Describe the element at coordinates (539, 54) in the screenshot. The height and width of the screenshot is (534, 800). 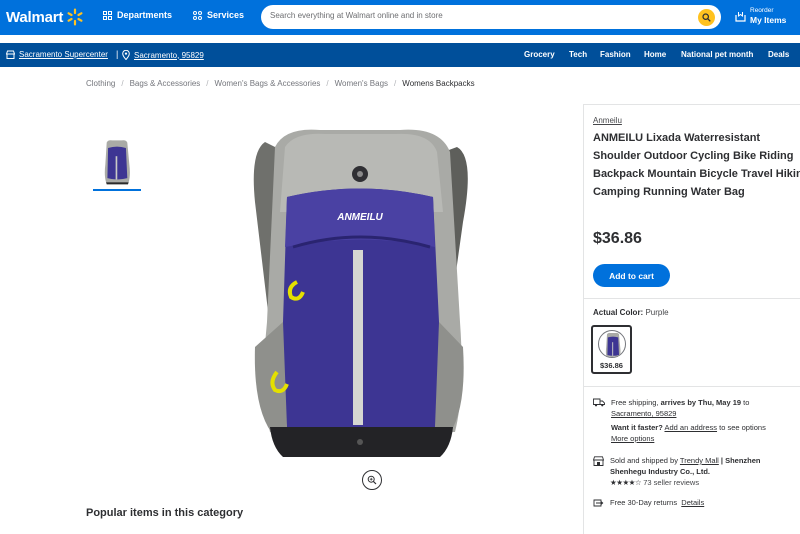
I see `nav-grocery: Grocery` at that location.